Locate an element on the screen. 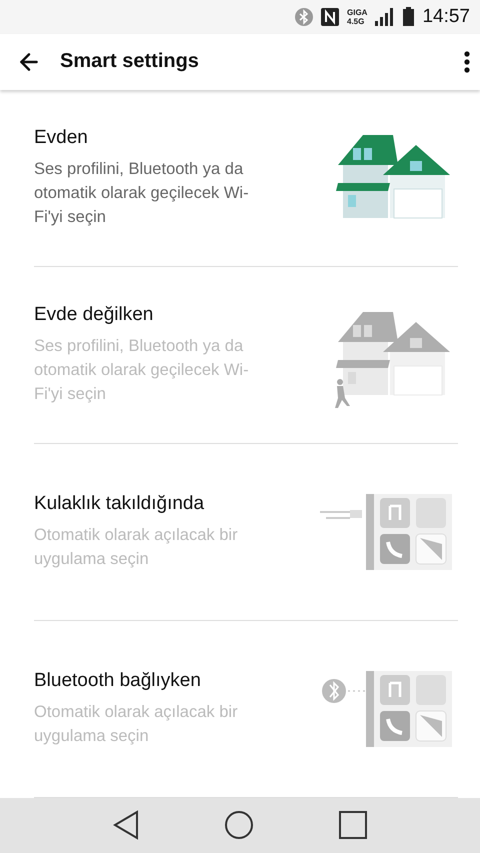  more-options-icon is located at coordinates (467, 61).